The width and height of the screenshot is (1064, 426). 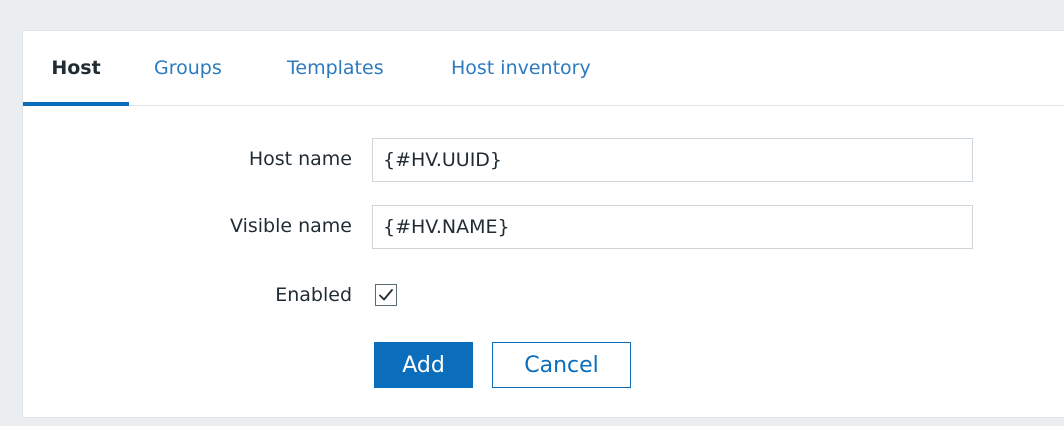 I want to click on enabled-label: Enabled, so click(x=313, y=295).